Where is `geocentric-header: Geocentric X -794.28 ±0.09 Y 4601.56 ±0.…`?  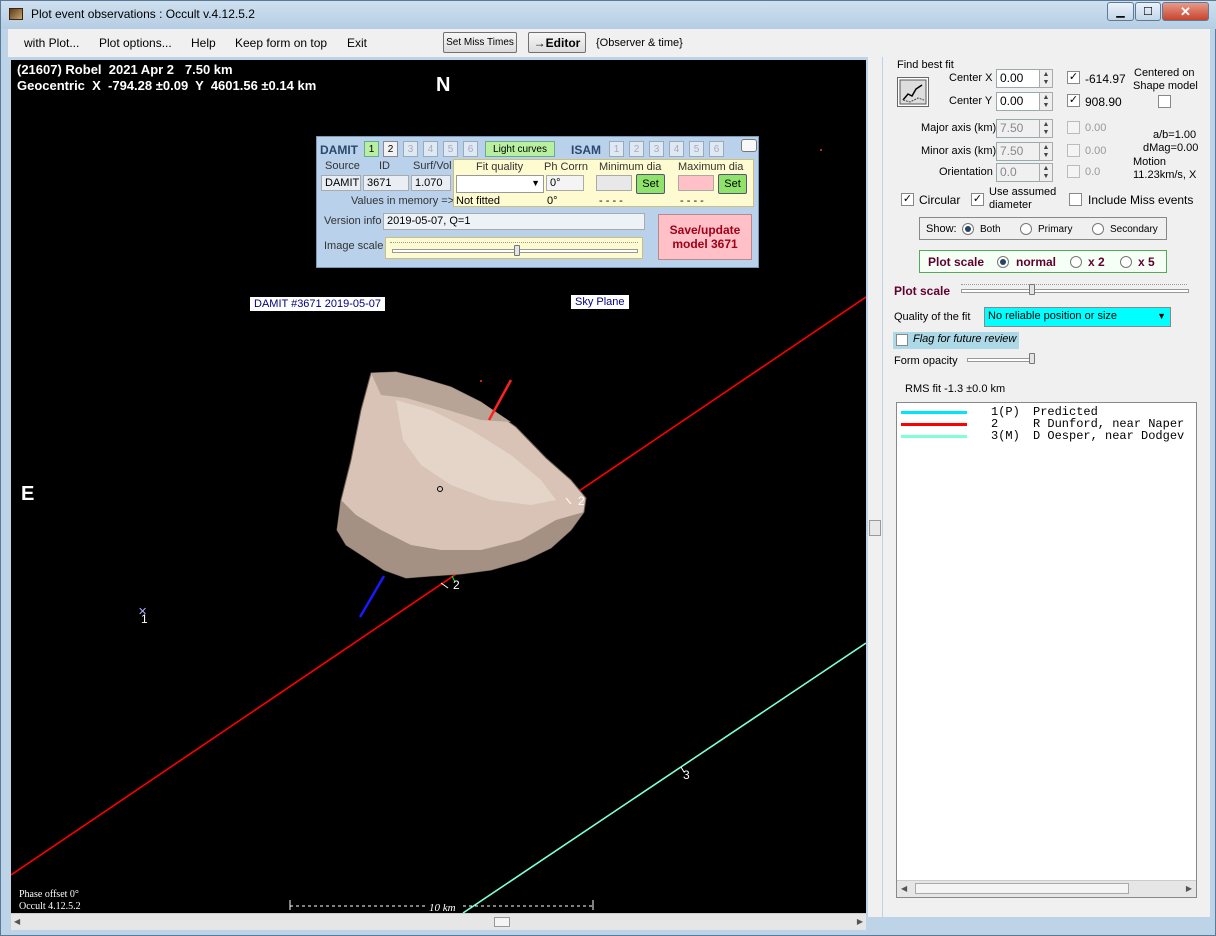 geocentric-header: Geocentric X -794.28 ±0.09 Y 4601.56 ±0.… is located at coordinates (167, 85).